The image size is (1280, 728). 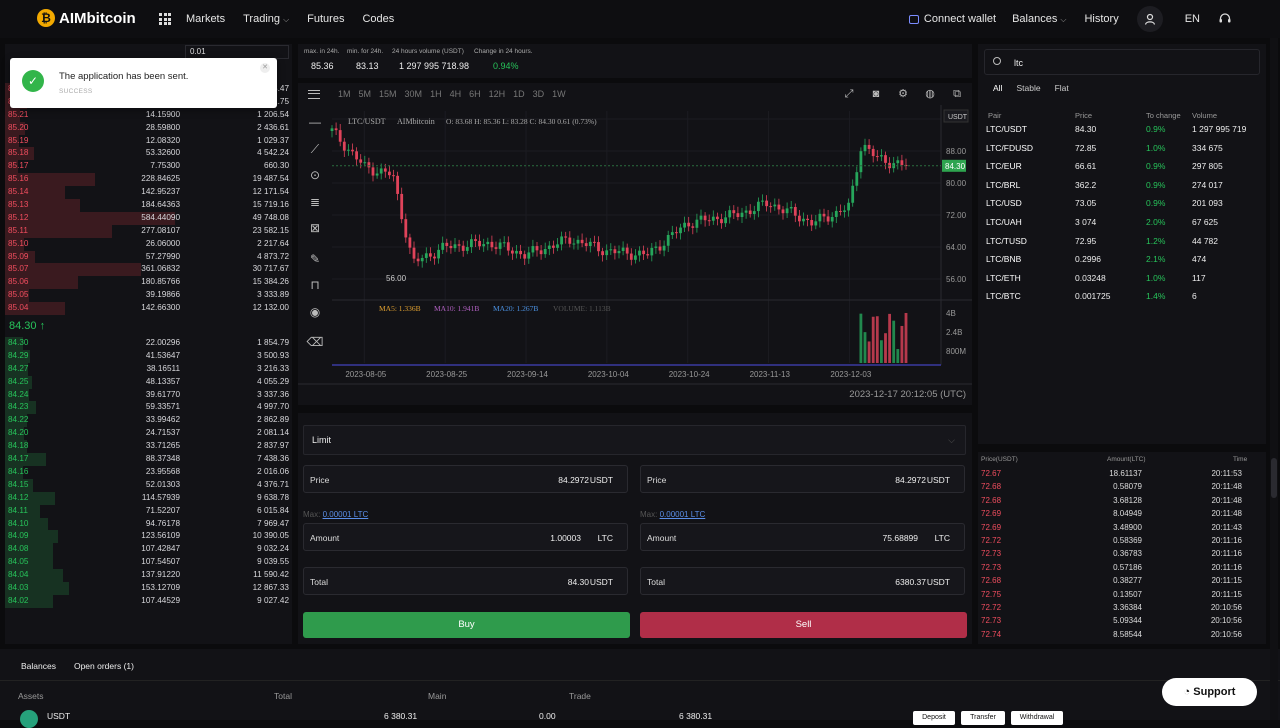 What do you see at coordinates (997, 88) in the screenshot?
I see `tab-all: All` at bounding box center [997, 88].